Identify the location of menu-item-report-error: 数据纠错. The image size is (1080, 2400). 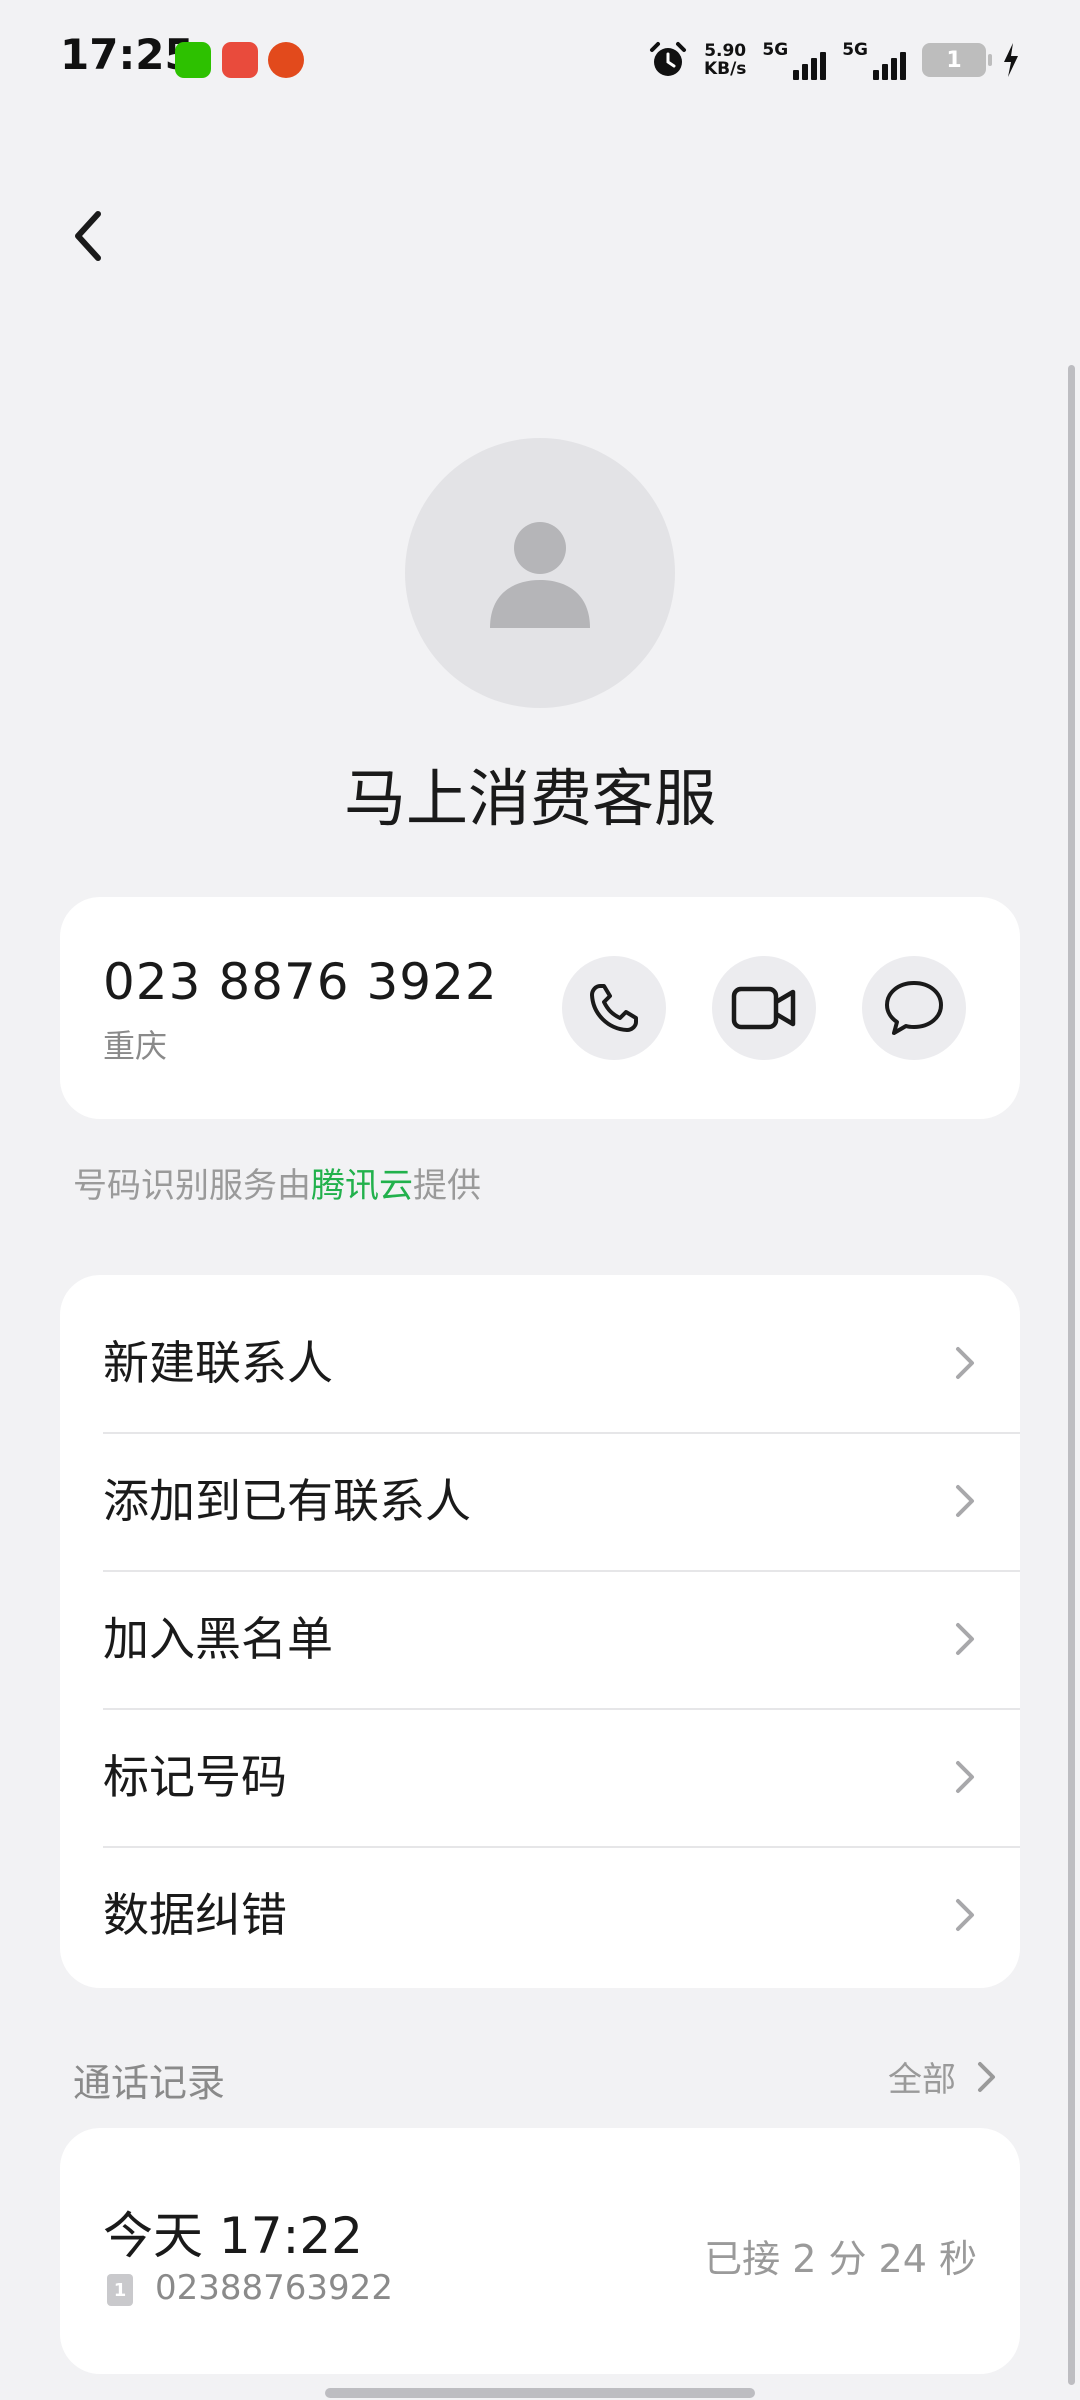
(540, 1915).